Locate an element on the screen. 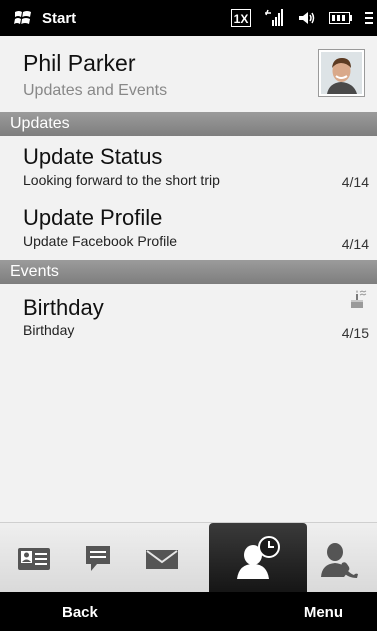  item-detail: Update Facebook Profile is located at coordinates (100, 241).